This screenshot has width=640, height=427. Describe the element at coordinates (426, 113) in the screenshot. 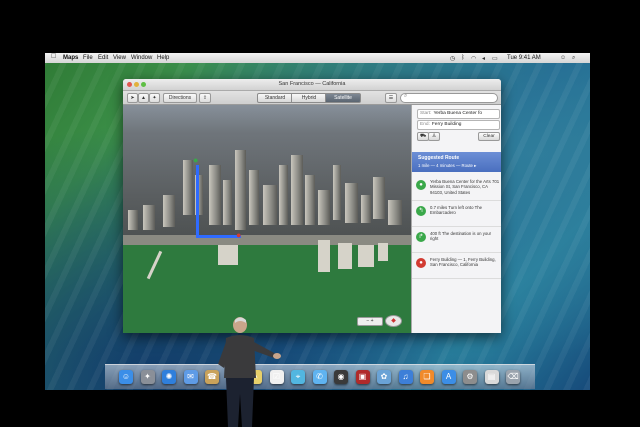

I see `start-label: Start:` at that location.